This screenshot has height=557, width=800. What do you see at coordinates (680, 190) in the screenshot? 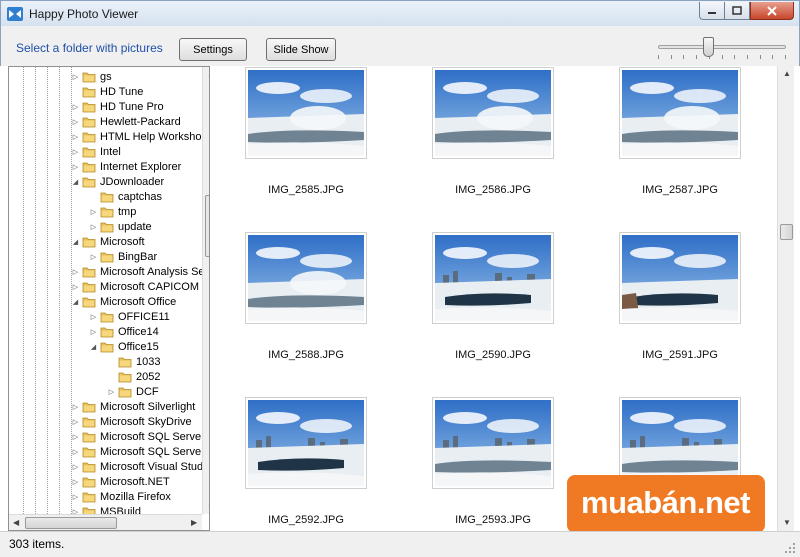
I see `photo-filename: IMG_2587.JPG` at bounding box center [680, 190].